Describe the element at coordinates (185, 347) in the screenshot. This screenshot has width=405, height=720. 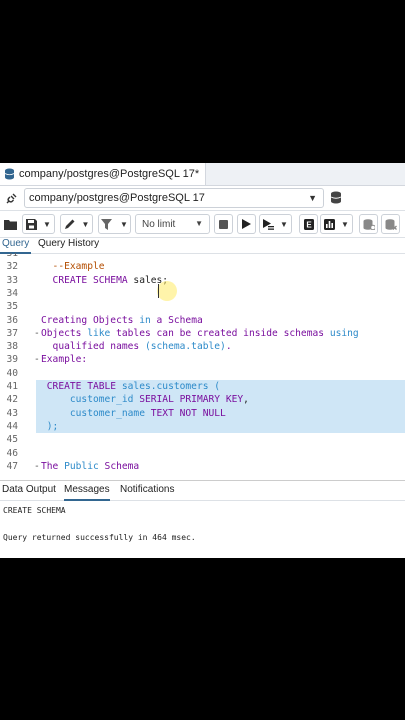
I see `code-token: (schema.table)` at that location.